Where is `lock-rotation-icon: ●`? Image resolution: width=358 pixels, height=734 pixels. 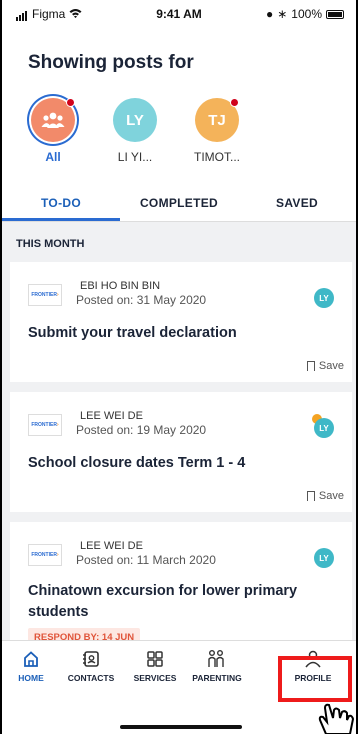
lock-rotation-icon: ● is located at coordinates (269, 14).